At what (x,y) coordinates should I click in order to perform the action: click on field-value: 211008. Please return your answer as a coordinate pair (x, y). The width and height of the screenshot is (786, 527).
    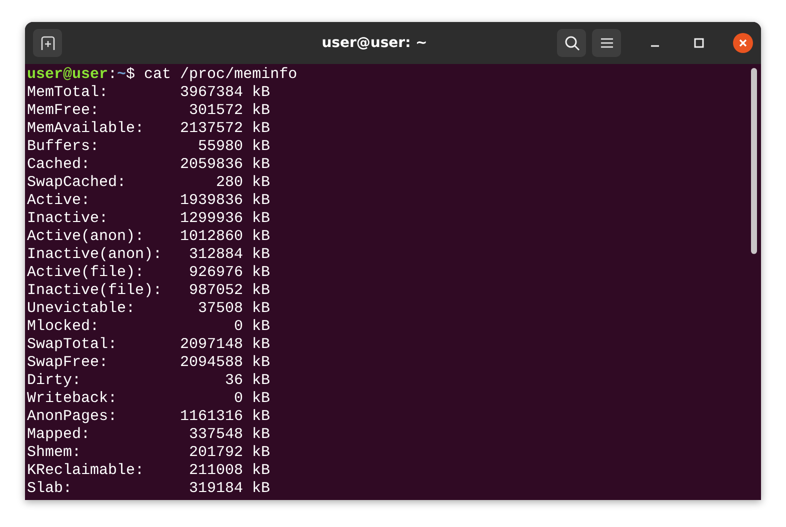
    Looking at the image, I should click on (216, 471).